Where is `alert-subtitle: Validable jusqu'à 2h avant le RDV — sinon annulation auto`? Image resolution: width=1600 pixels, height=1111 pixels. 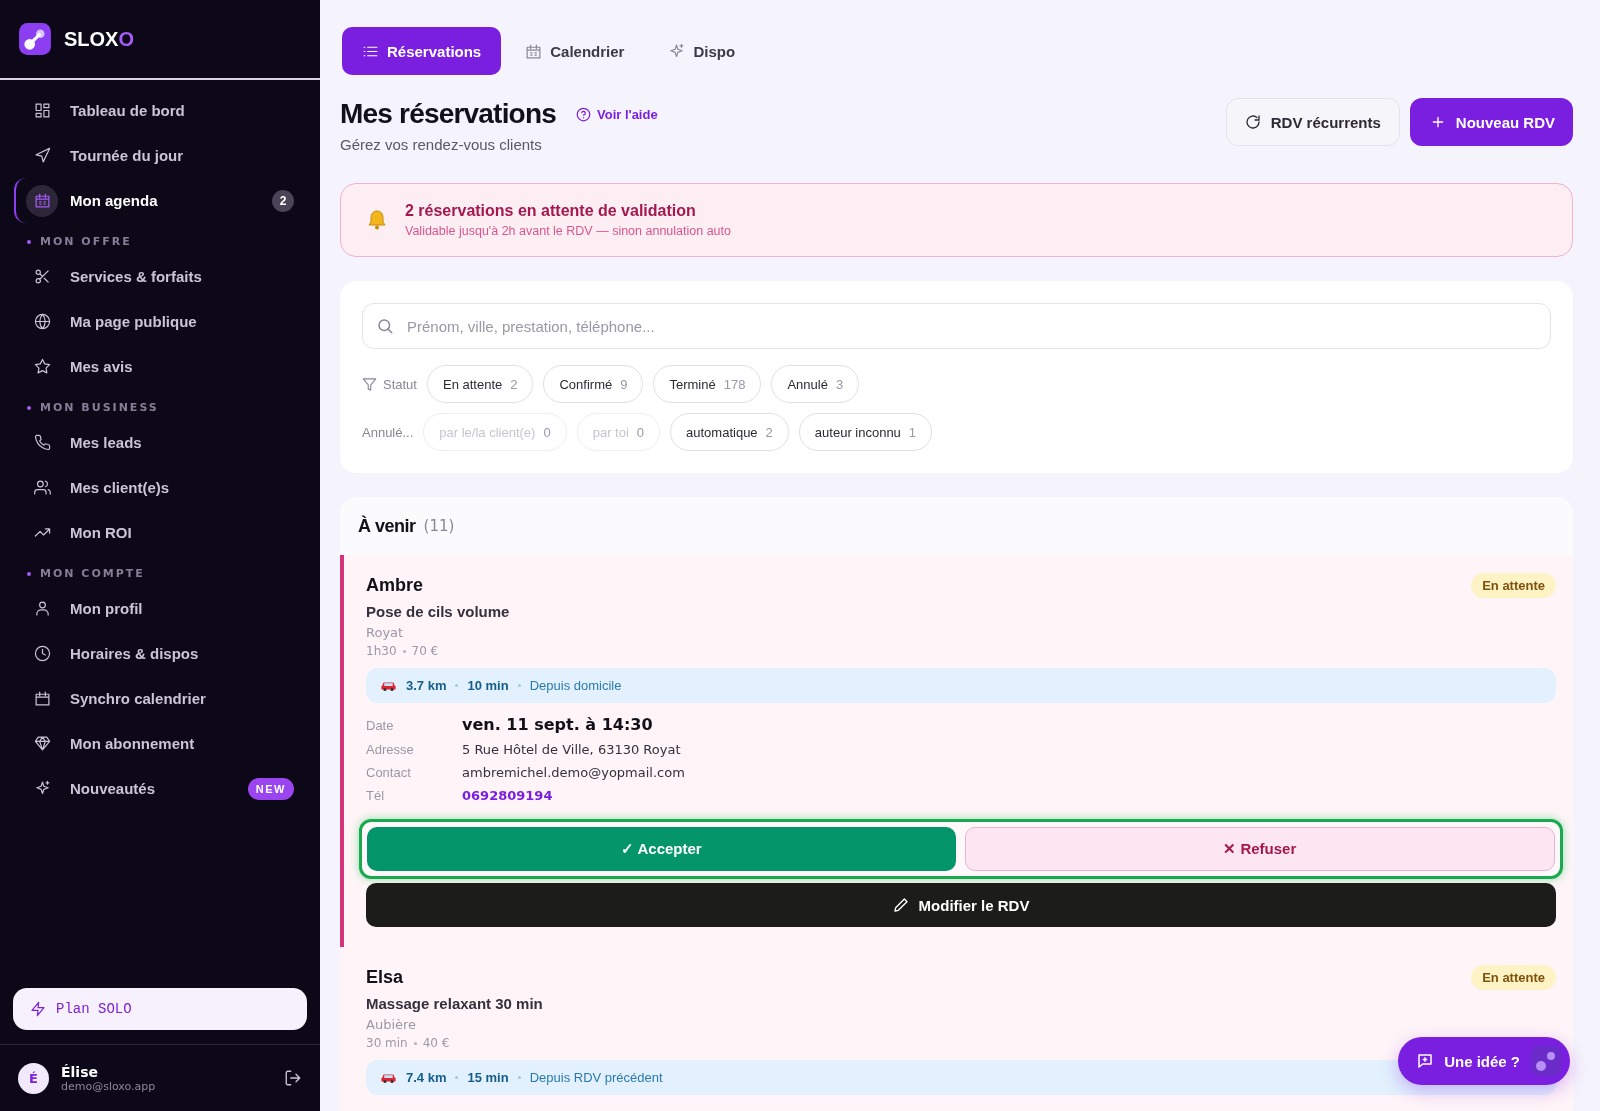 alert-subtitle: Validable jusqu'à 2h avant le RDV — sinon annulation auto is located at coordinates (568, 231).